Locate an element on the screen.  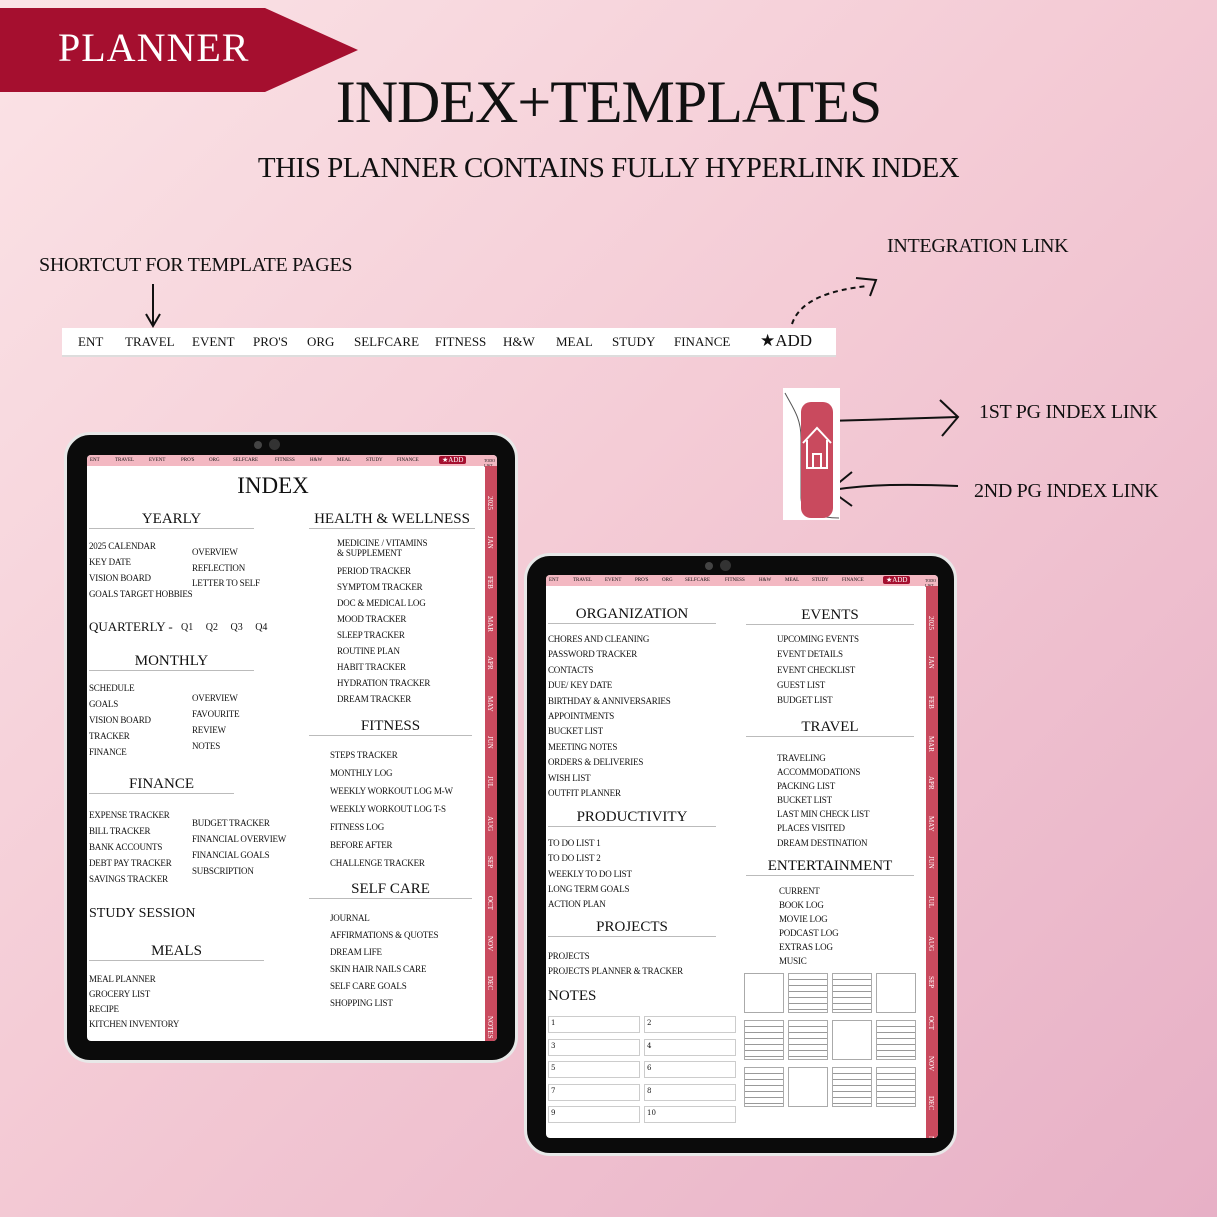
mini-tab: FITNESS is located at coordinates (735, 580).